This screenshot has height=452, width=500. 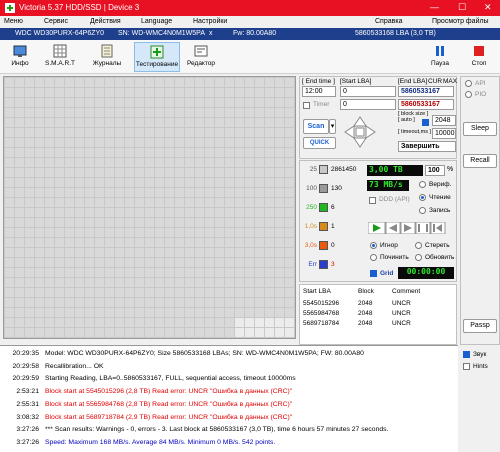 What do you see at coordinates (422, 210) in the screenshot?
I see `write-radio` at bounding box center [422, 210].